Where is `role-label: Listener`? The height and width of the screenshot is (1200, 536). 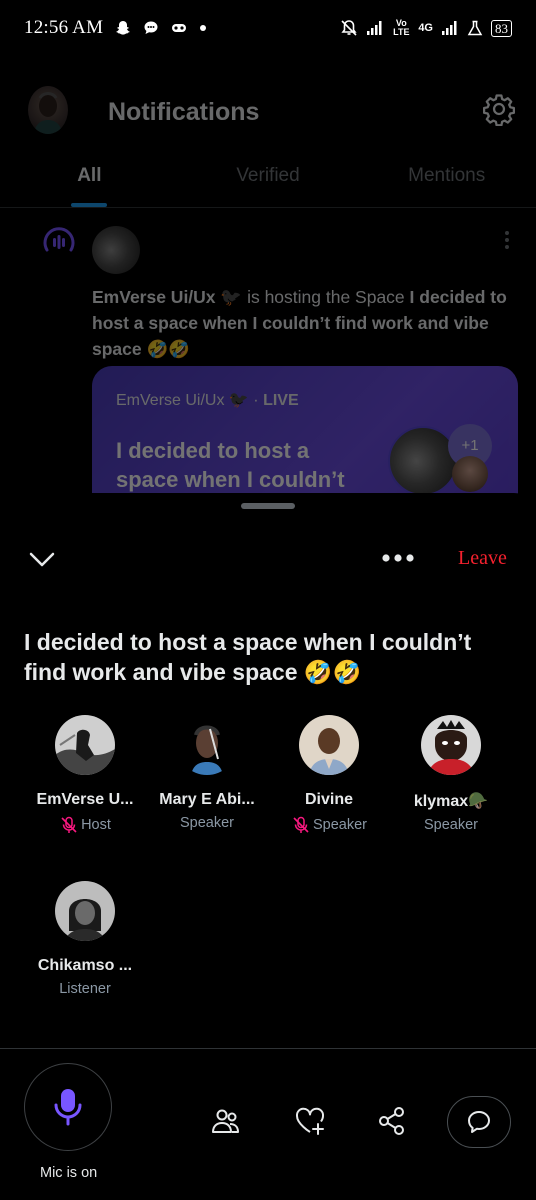
role-label: Listener is located at coordinates (85, 989).